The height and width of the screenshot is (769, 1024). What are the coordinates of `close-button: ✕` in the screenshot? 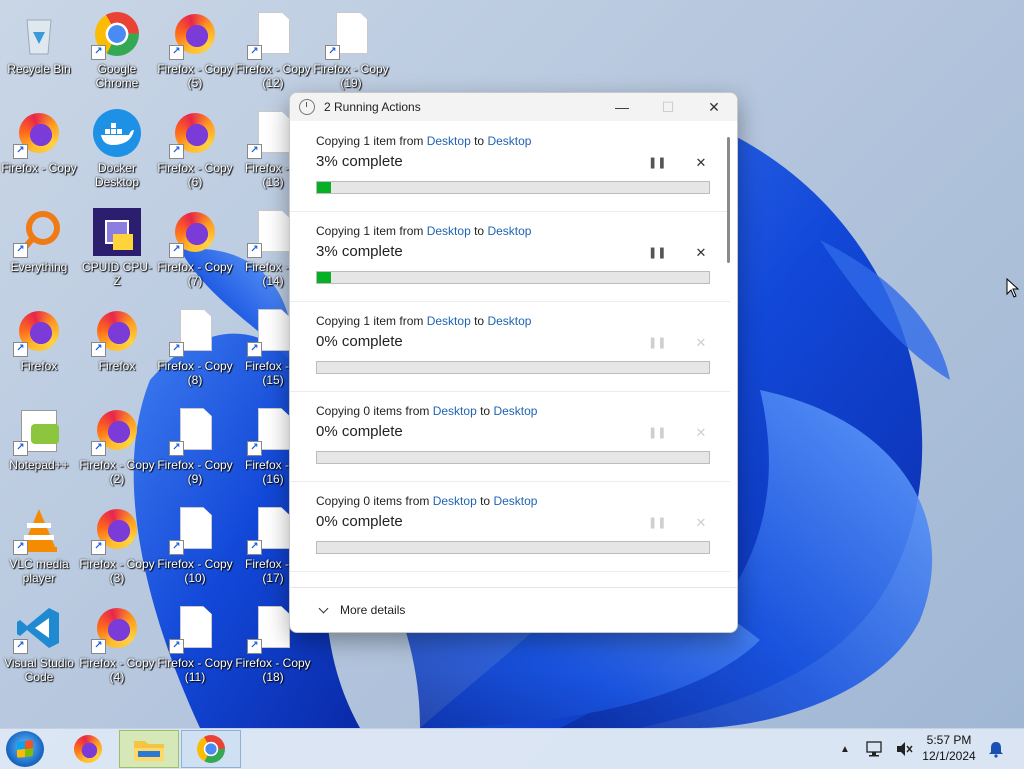 It's located at (714, 107).